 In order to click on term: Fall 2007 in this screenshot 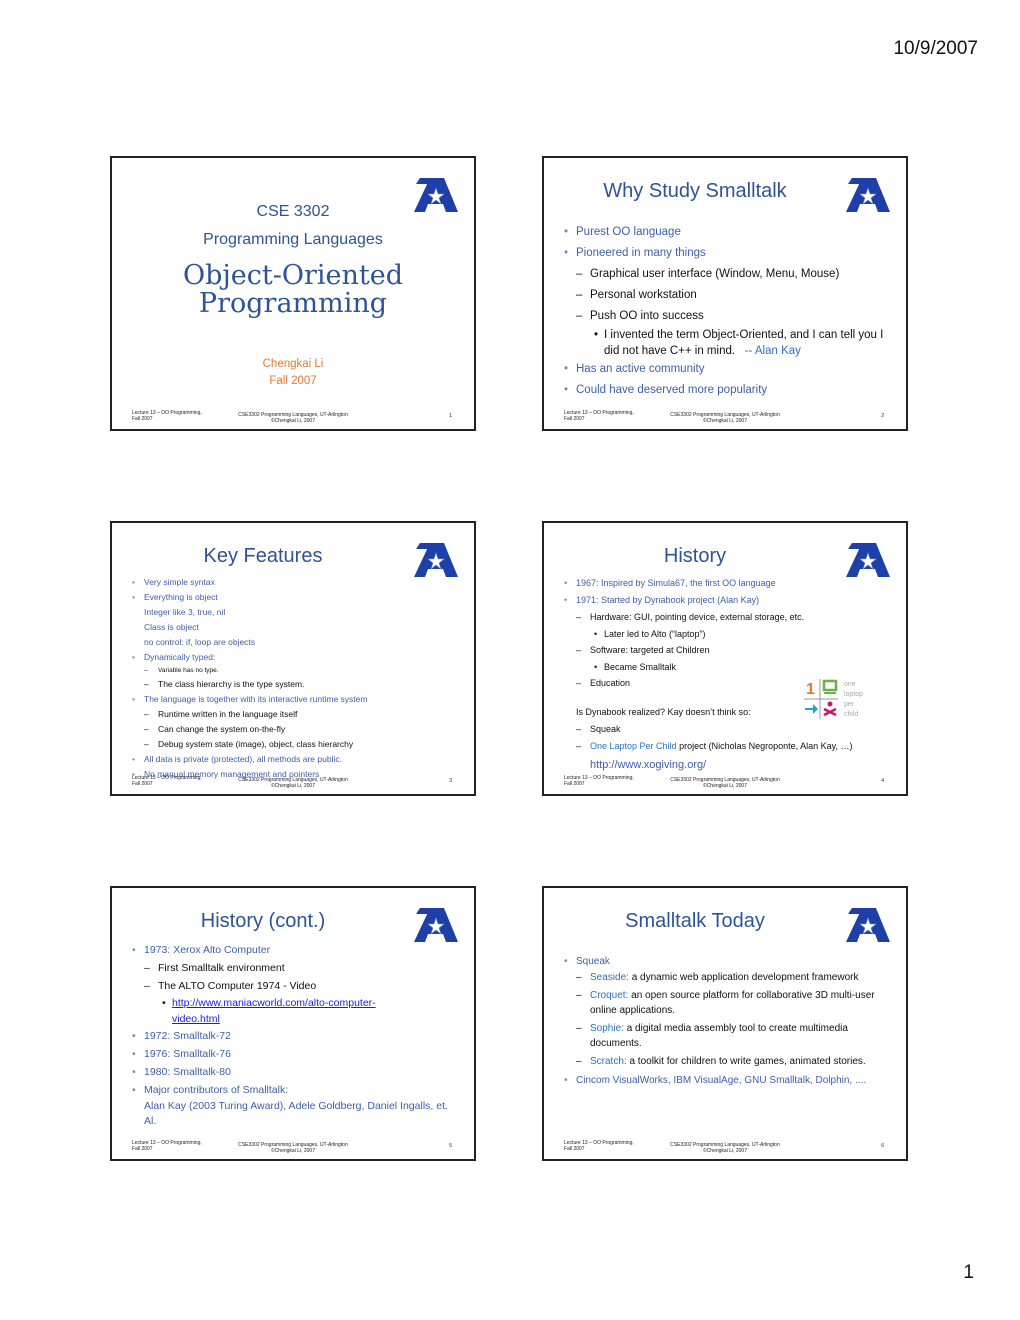, I will do `click(293, 381)`.